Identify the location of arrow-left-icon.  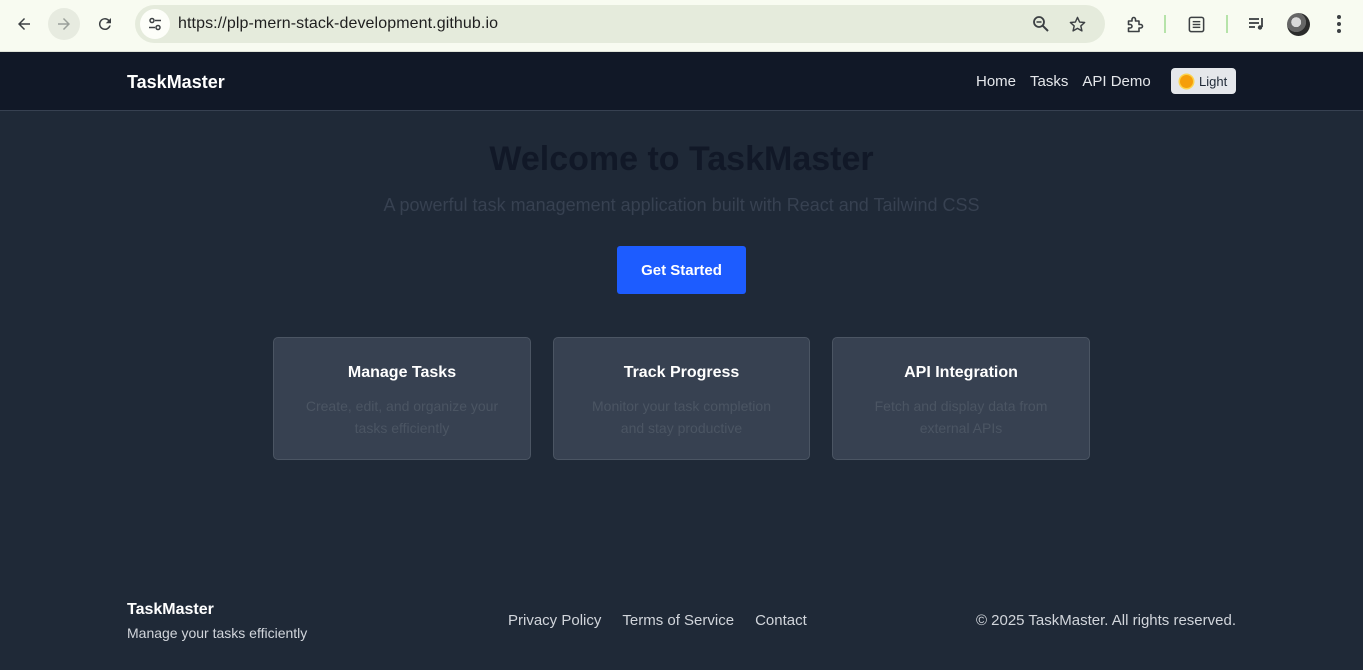
(24, 24).